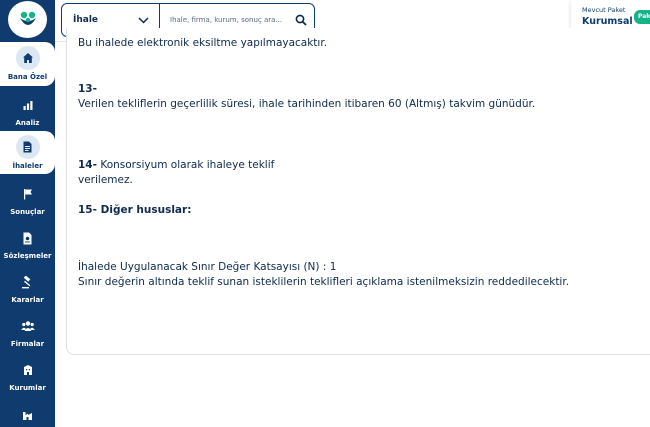 This screenshot has height=427, width=650. What do you see at coordinates (135, 210) in the screenshot?
I see `item-15-heading: 15- Diğer hususlar:` at bounding box center [135, 210].